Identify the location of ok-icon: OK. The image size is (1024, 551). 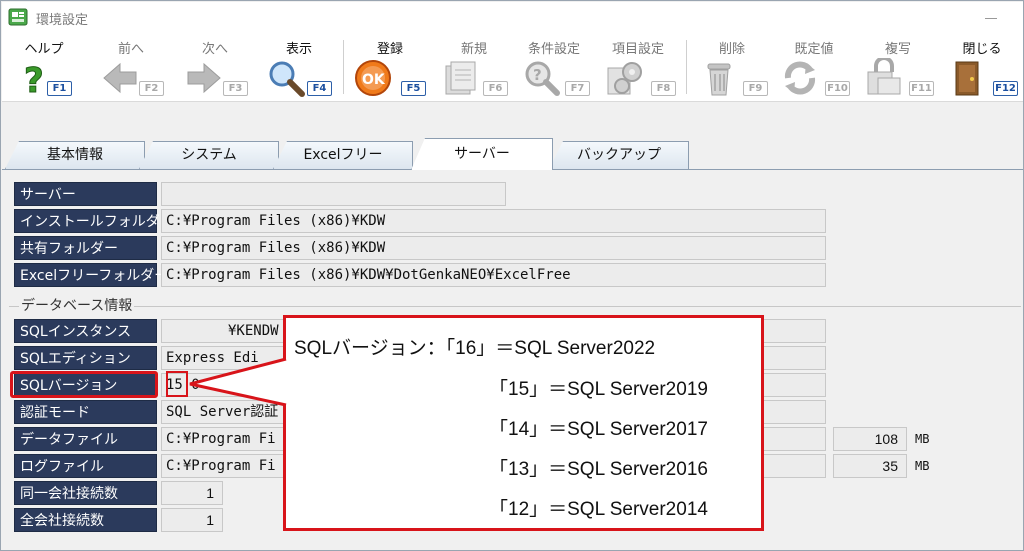
(374, 78).